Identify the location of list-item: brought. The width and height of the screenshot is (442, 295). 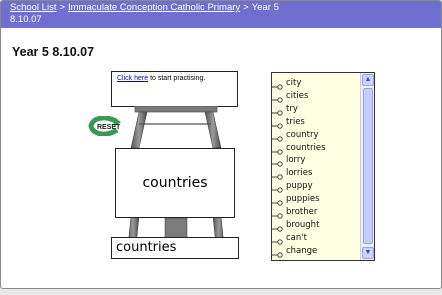
(316, 225).